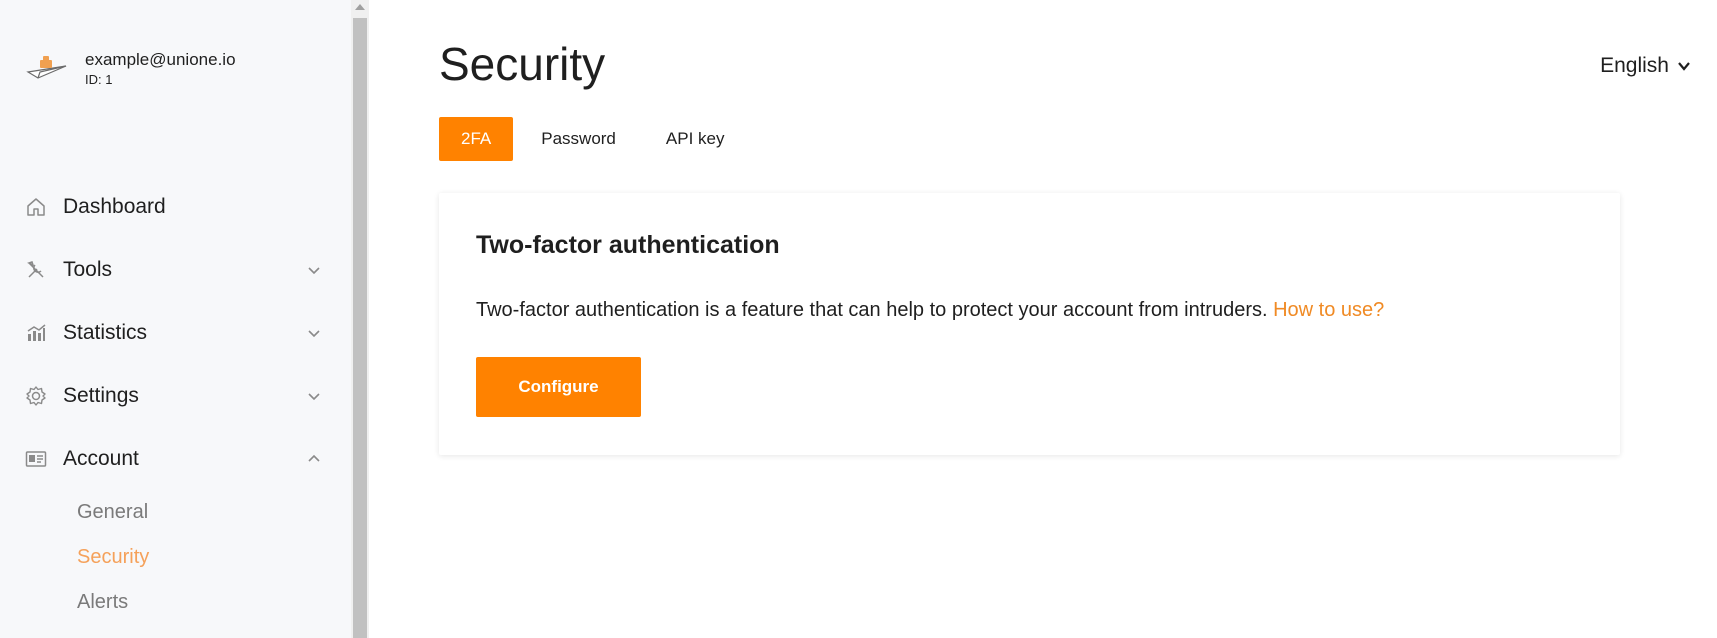 The height and width of the screenshot is (638, 1717). Describe the element at coordinates (36, 207) in the screenshot. I see `home-icon` at that location.